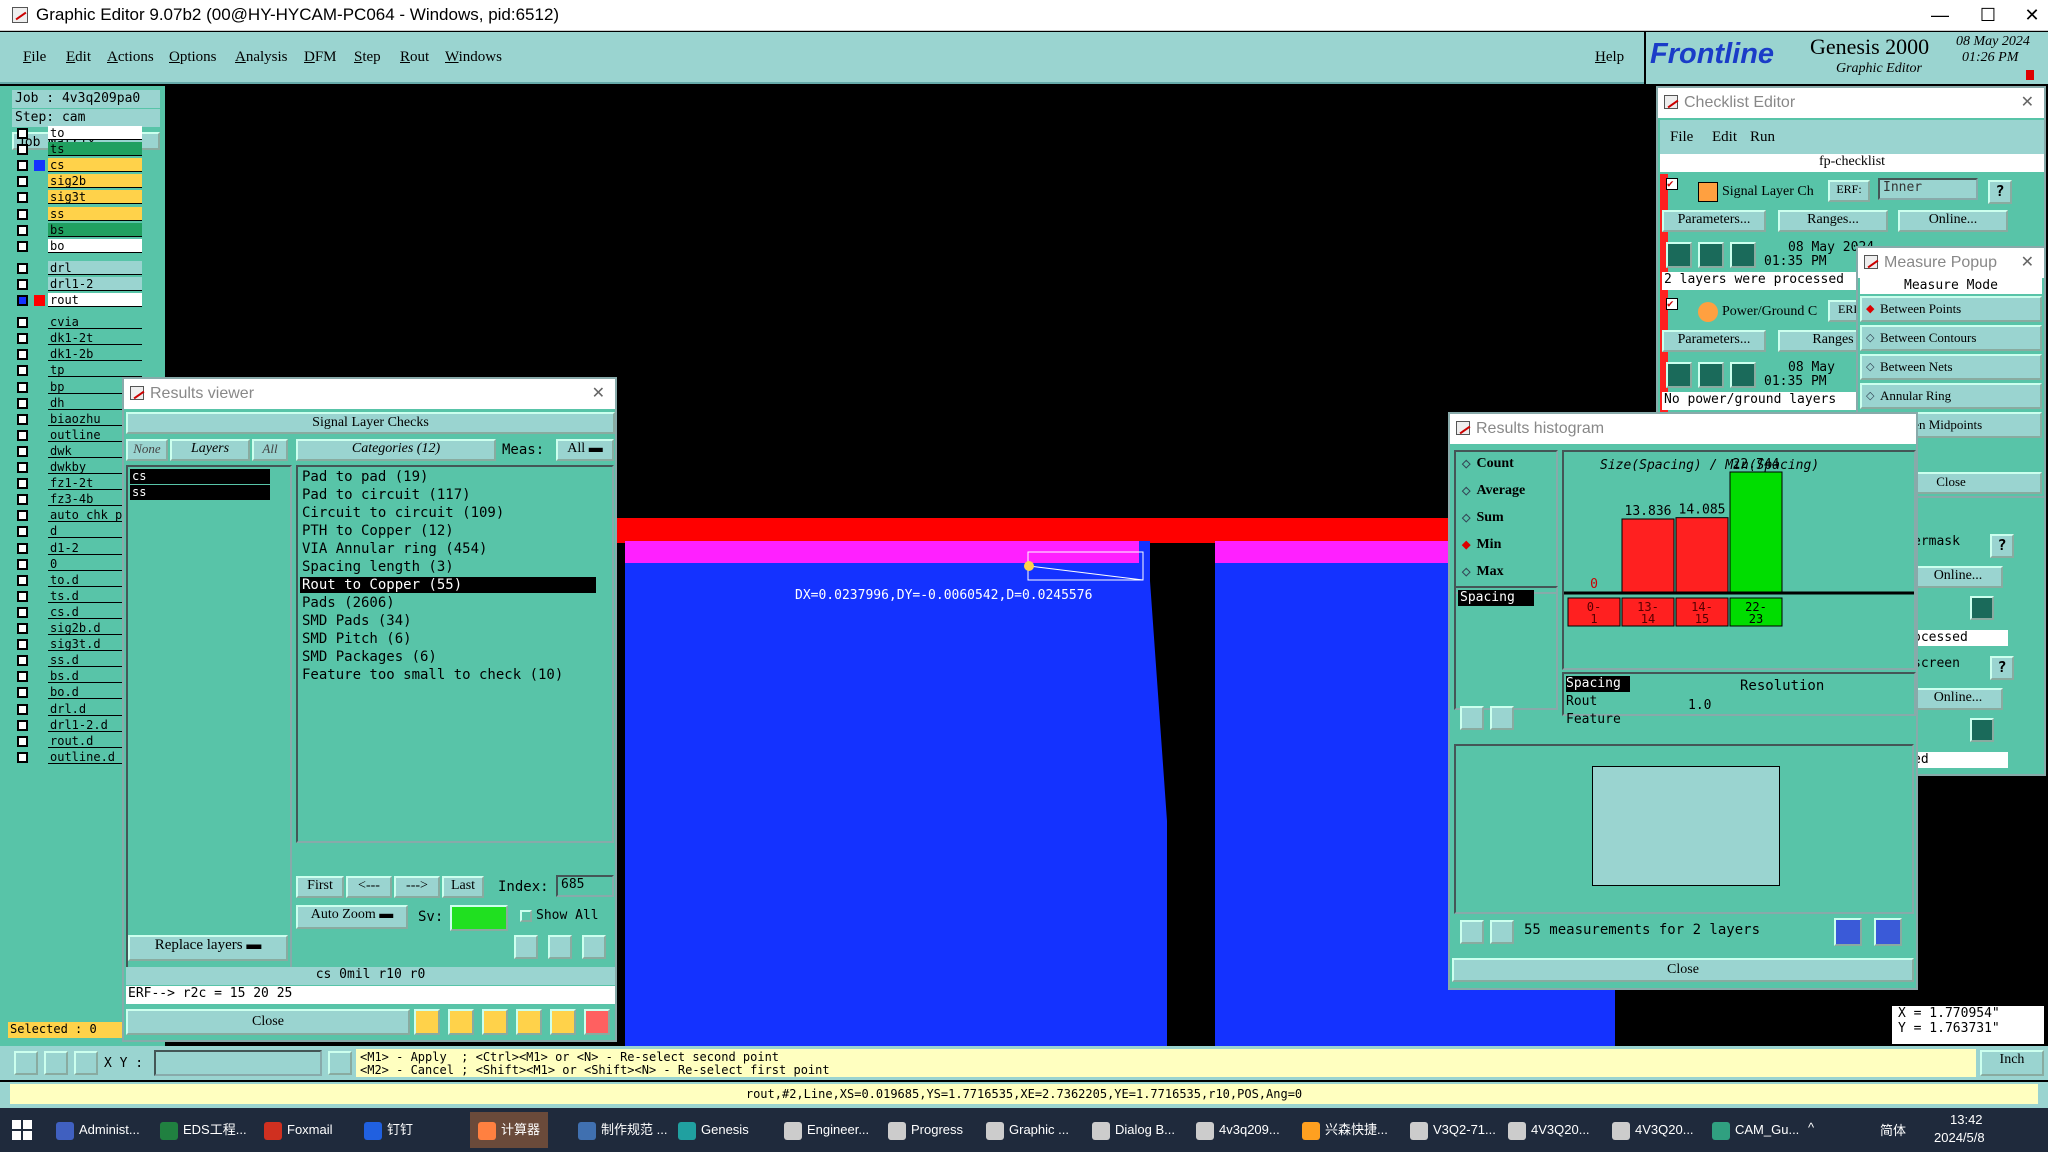 The height and width of the screenshot is (1152, 2048). Describe the element at coordinates (77, 548) in the screenshot. I see `layer-row: d1-2` at that location.